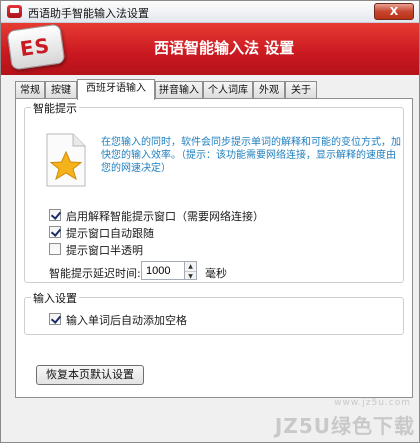 This screenshot has height=443, width=420. What do you see at coordinates (163, 270) in the screenshot?
I see `delay-input` at bounding box center [163, 270].